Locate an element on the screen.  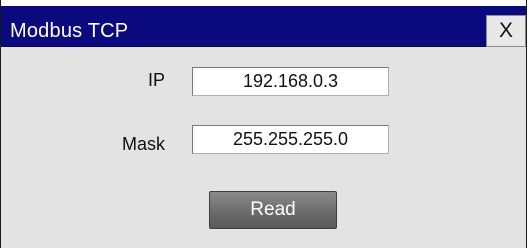
ip-label: IP is located at coordinates (156, 80).